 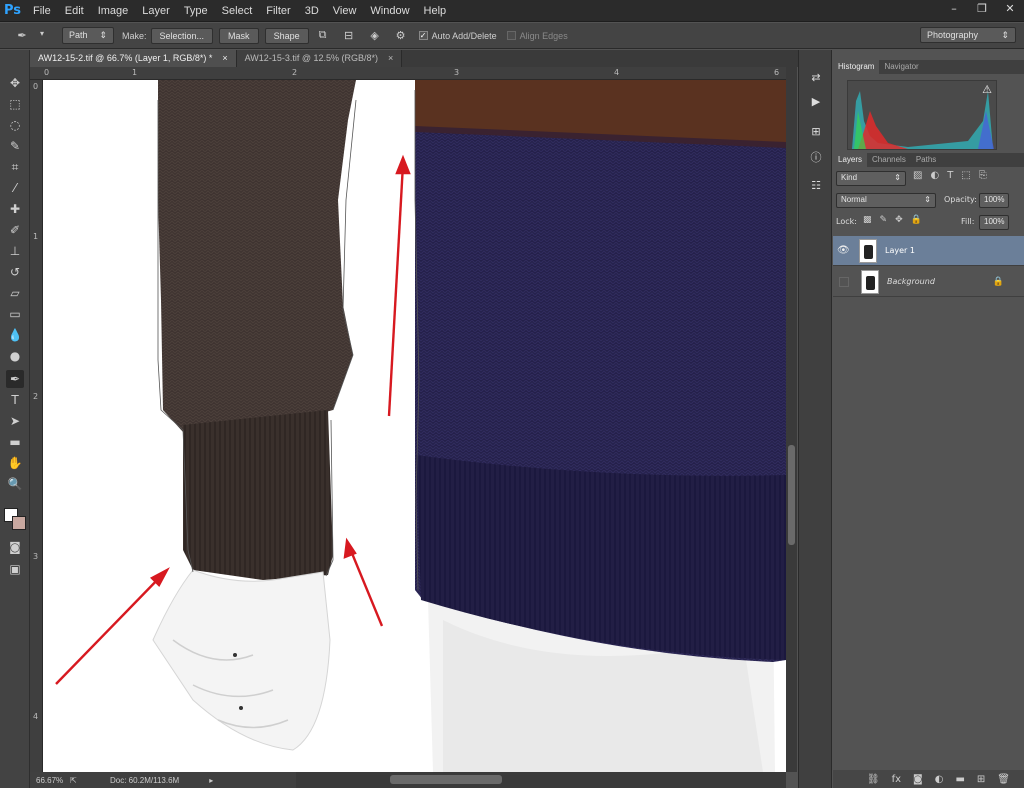 I want to click on vertical-scrollbar, so click(x=791, y=419).